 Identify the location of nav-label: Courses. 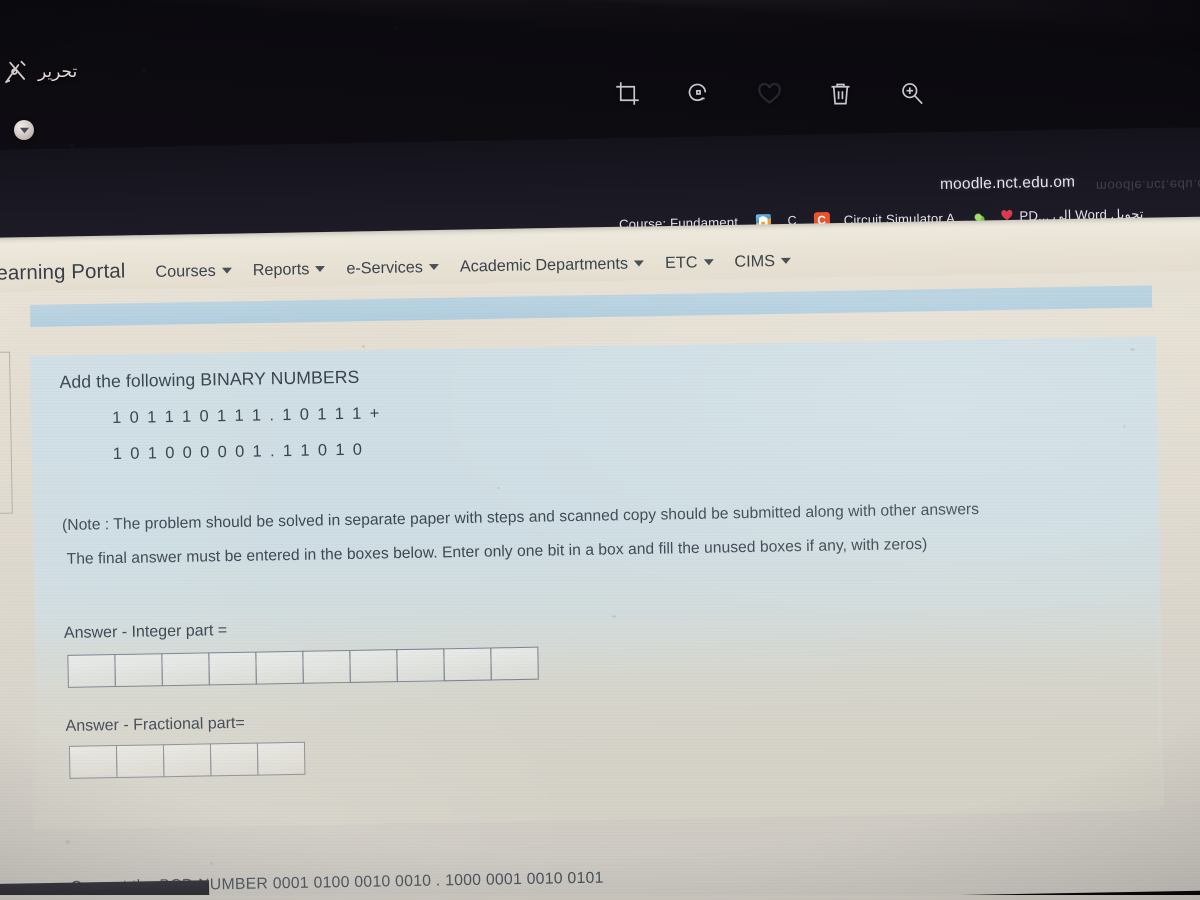
(185, 271).